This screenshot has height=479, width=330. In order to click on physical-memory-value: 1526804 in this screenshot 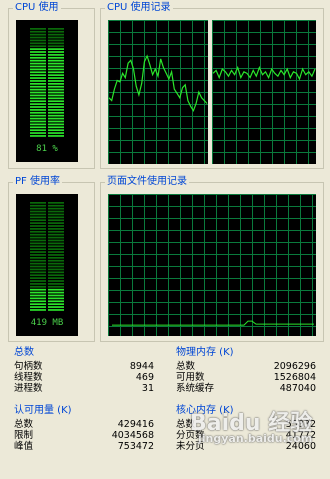, I will do `click(294, 377)`.